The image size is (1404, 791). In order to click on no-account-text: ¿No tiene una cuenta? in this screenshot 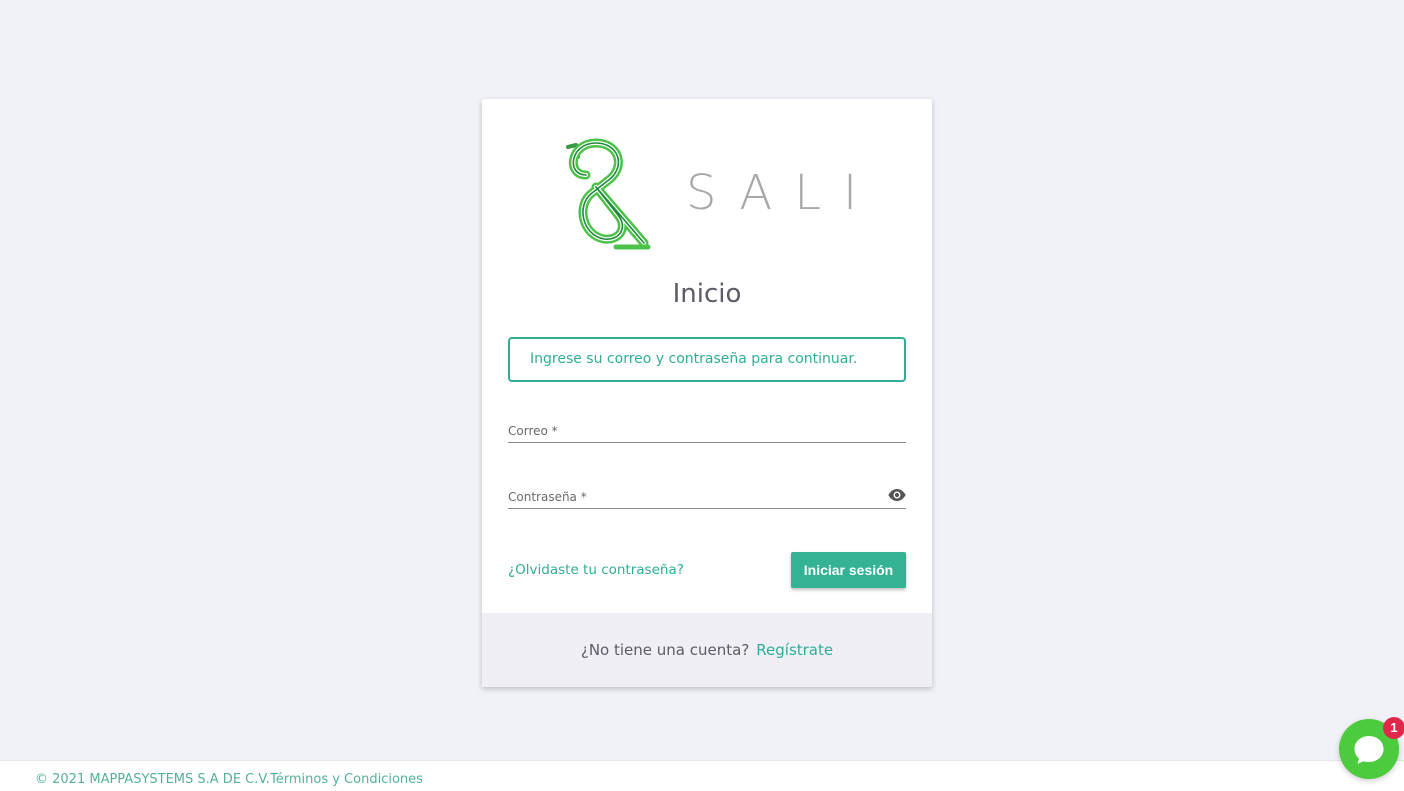, I will do `click(665, 650)`.